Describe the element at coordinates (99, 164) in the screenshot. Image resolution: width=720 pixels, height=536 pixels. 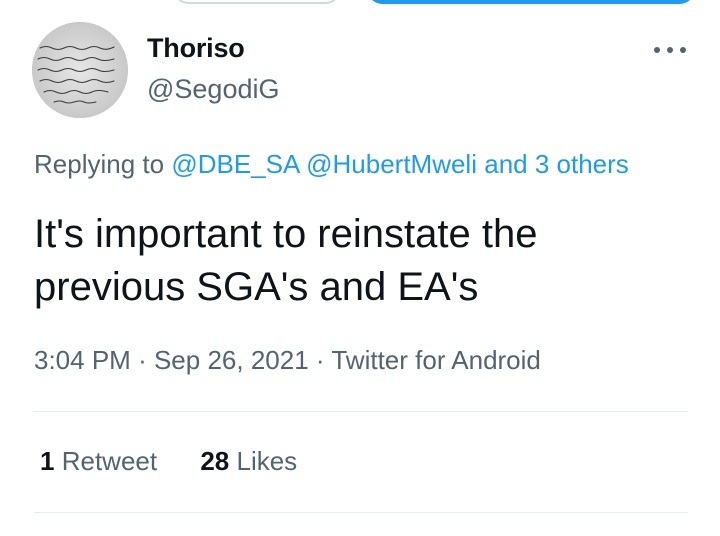
I see `replying-prefix: Replying to` at that location.